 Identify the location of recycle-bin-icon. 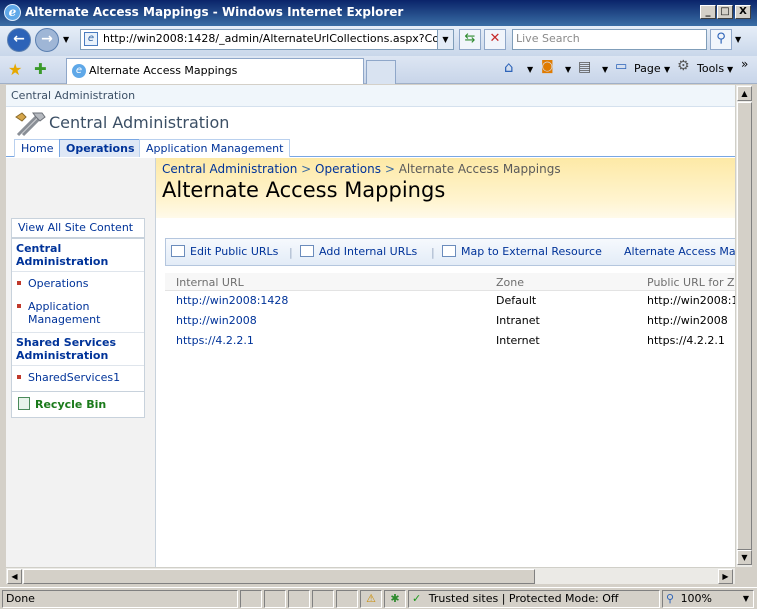
(24, 403).